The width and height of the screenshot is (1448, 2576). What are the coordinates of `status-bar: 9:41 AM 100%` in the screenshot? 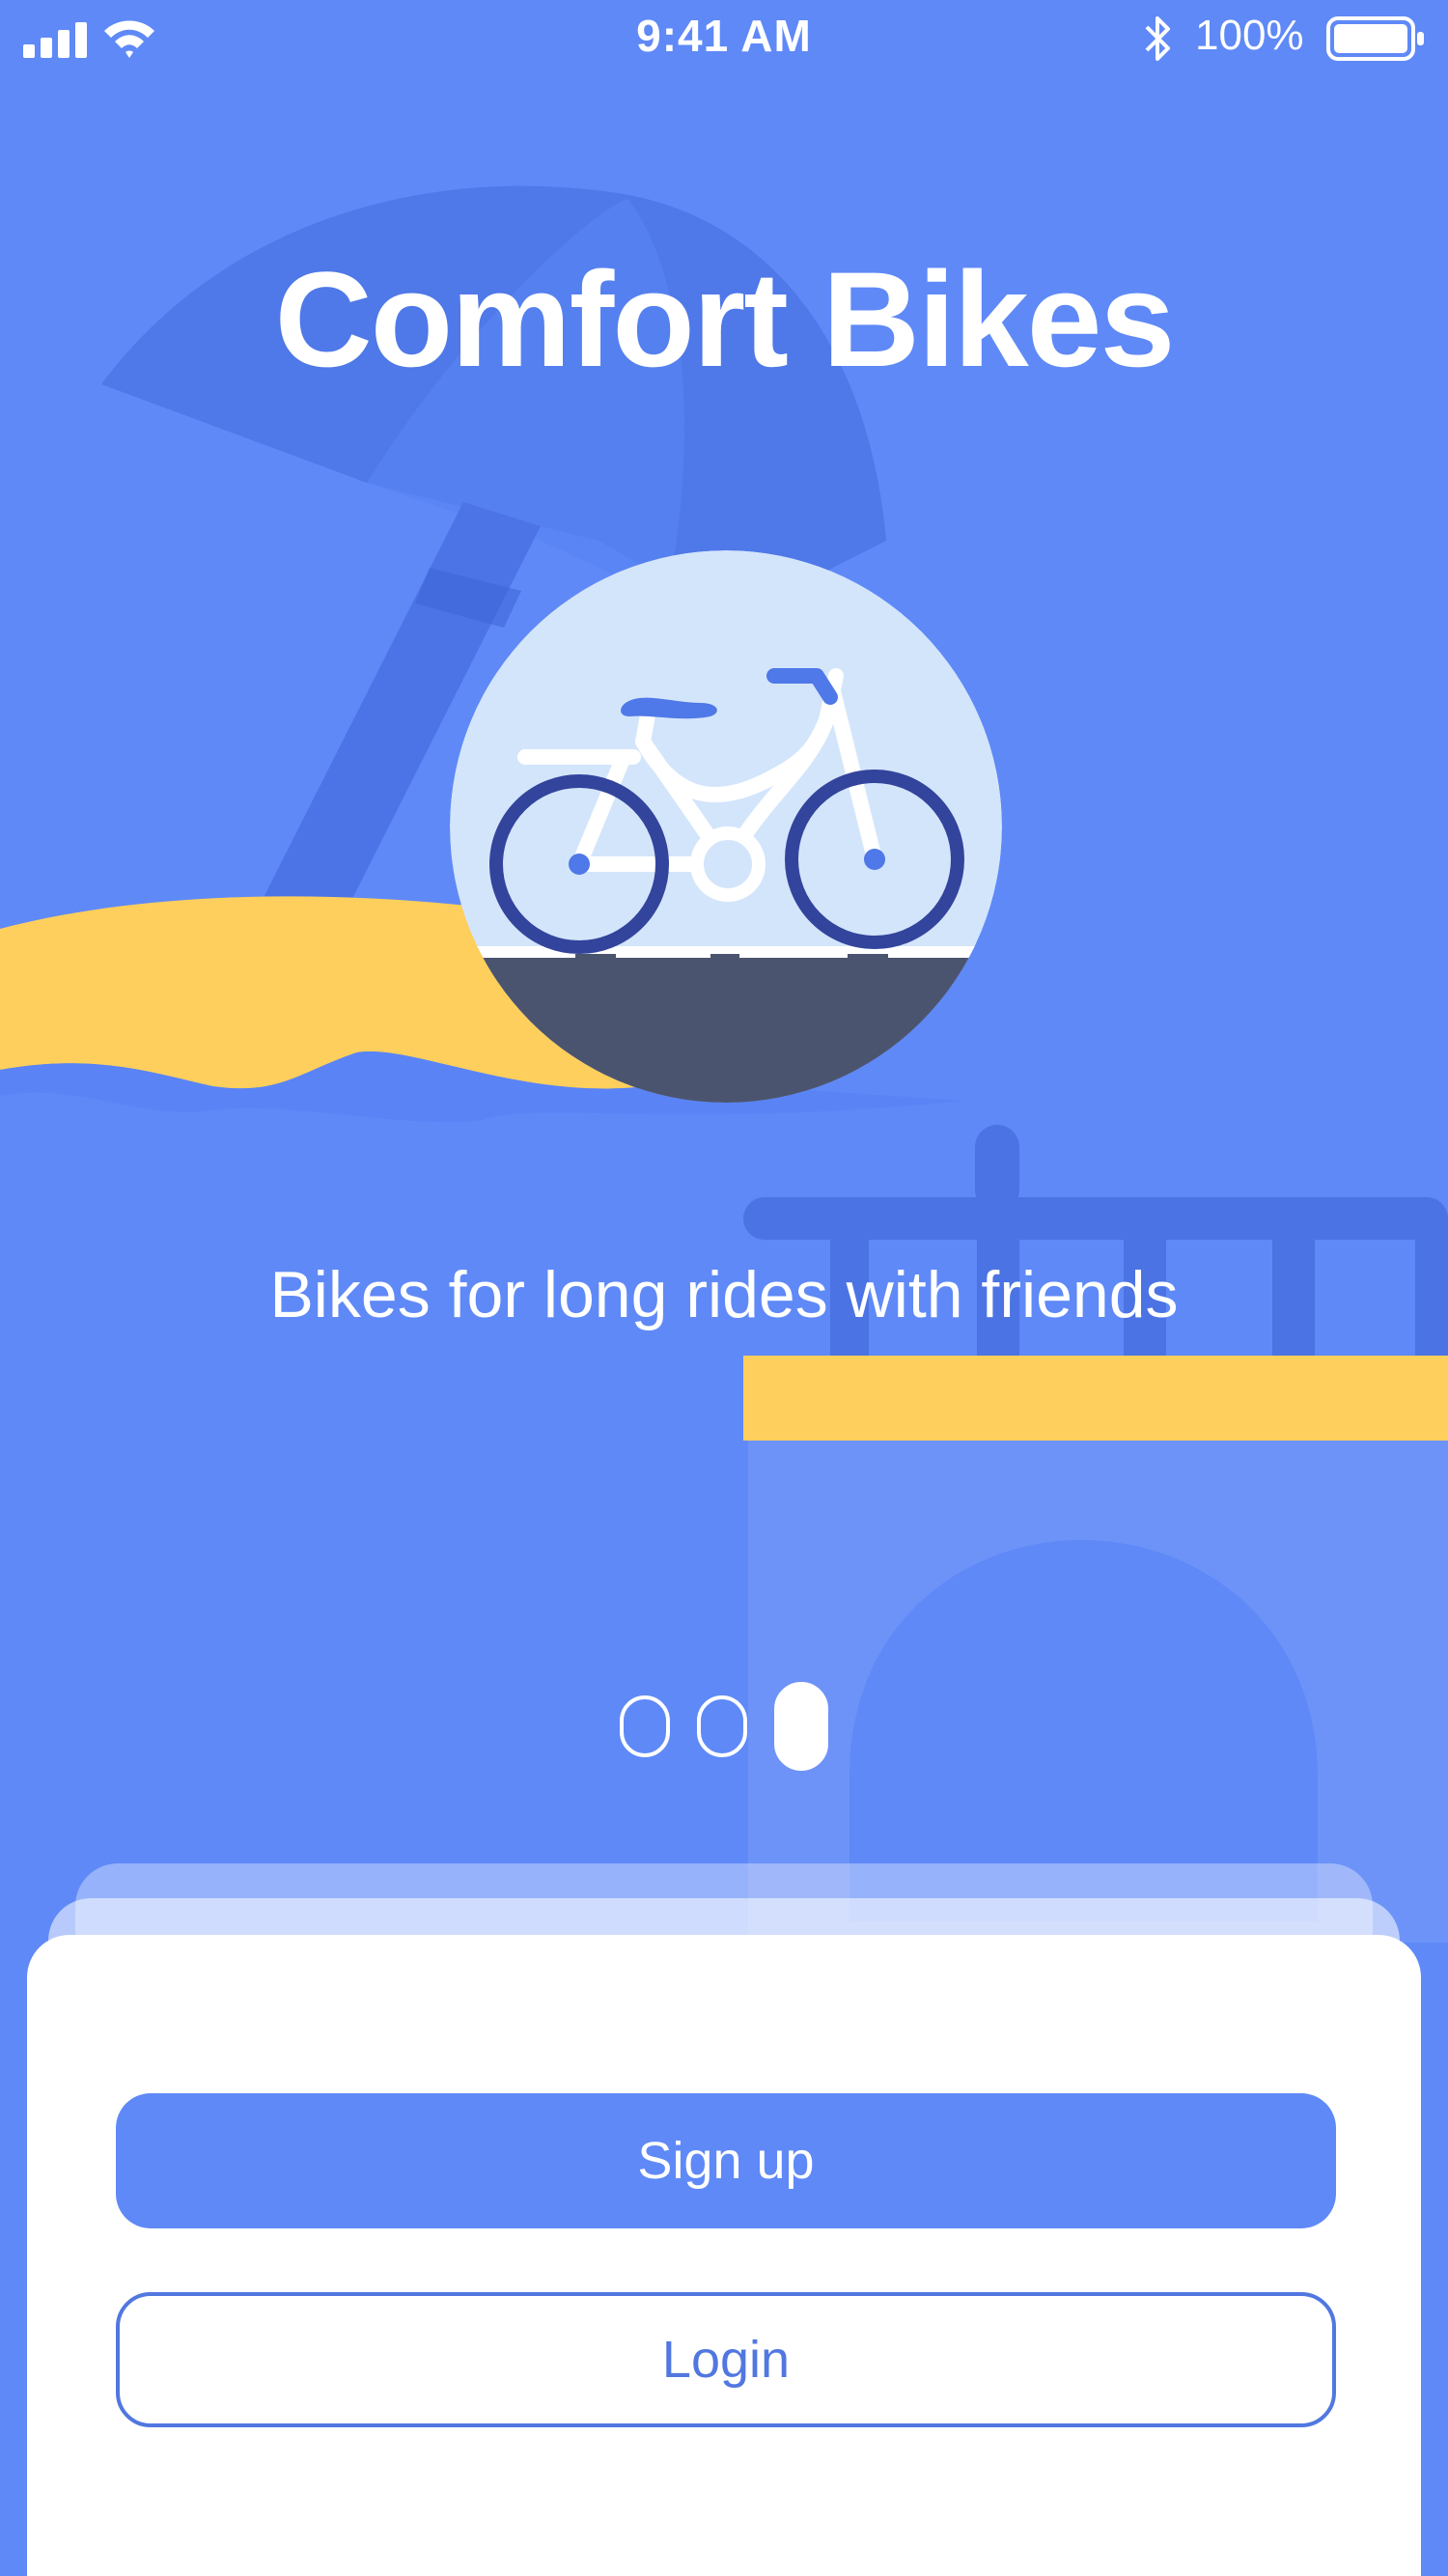 It's located at (724, 39).